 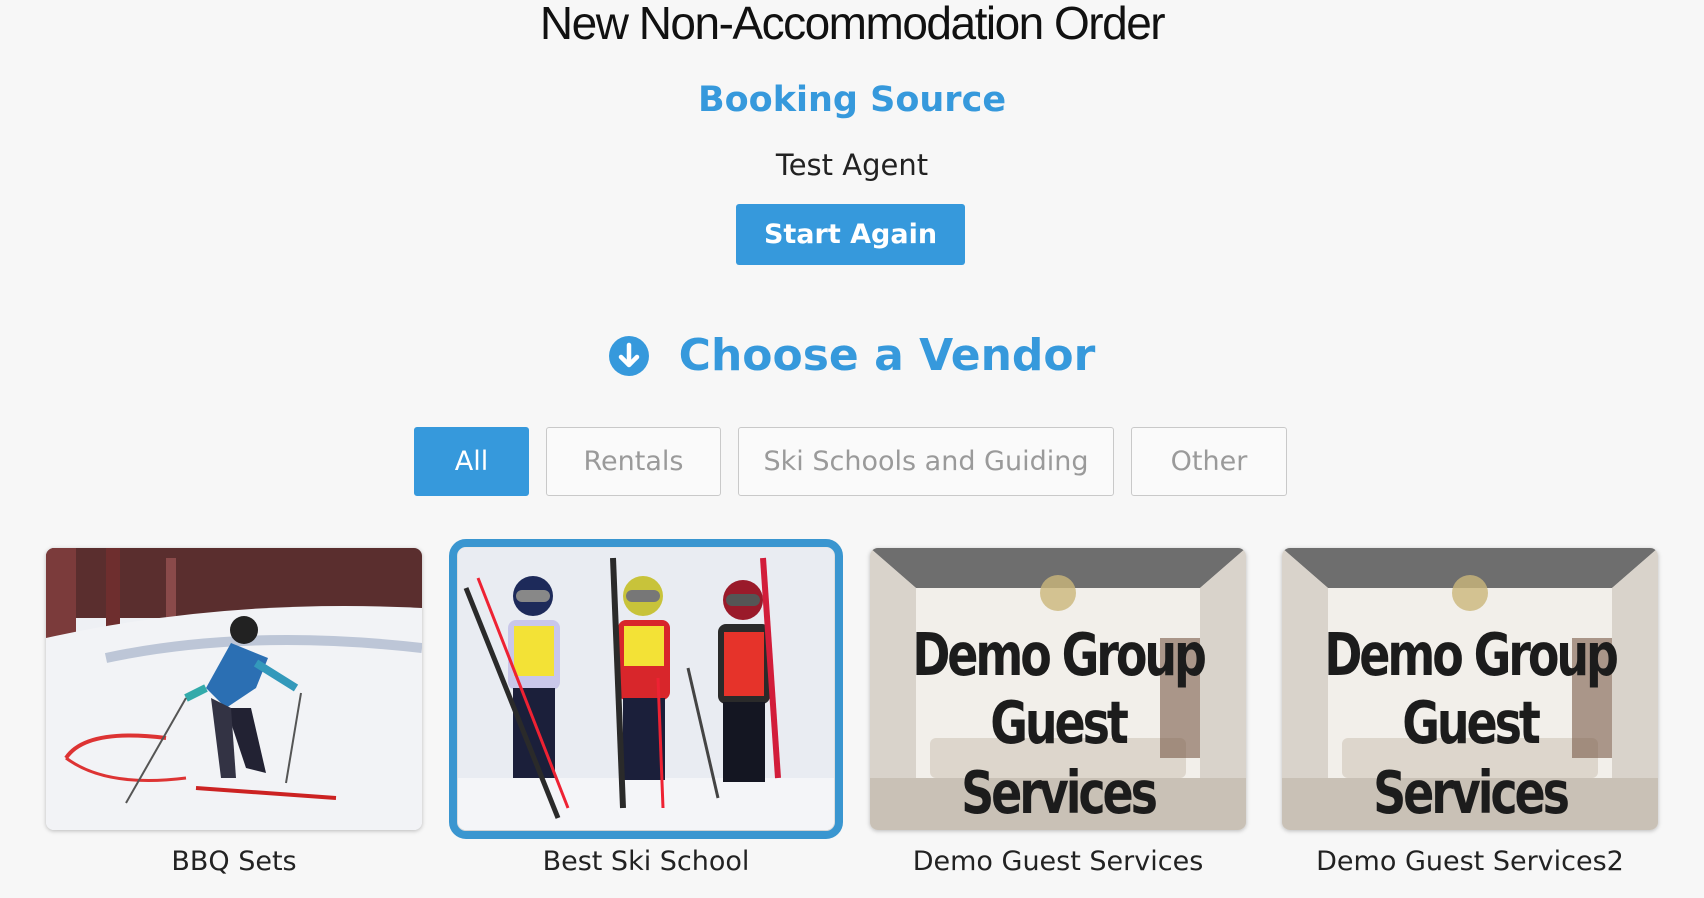 What do you see at coordinates (234, 689) in the screenshot?
I see `skier-racing-photo` at bounding box center [234, 689].